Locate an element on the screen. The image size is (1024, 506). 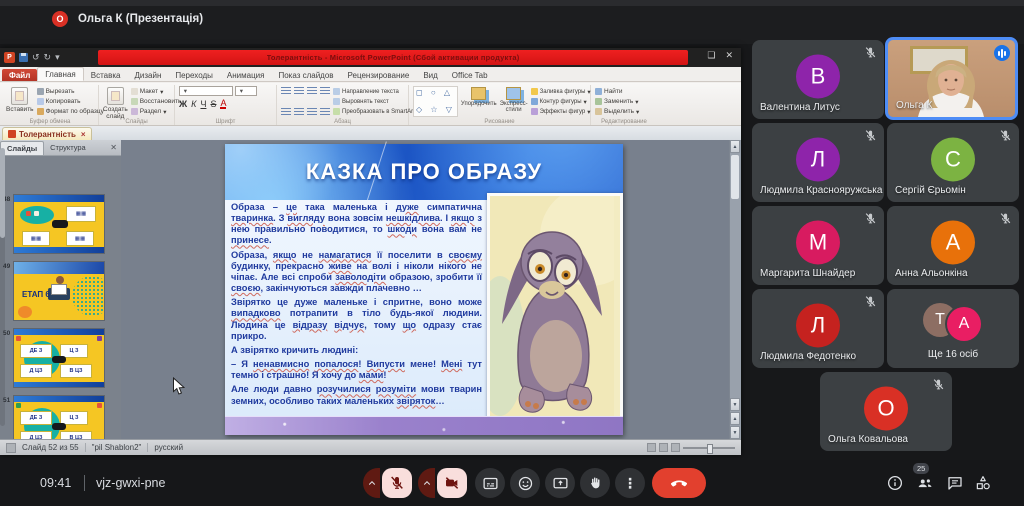
more-options-button: ⋮ is located at coordinates (630, 483).